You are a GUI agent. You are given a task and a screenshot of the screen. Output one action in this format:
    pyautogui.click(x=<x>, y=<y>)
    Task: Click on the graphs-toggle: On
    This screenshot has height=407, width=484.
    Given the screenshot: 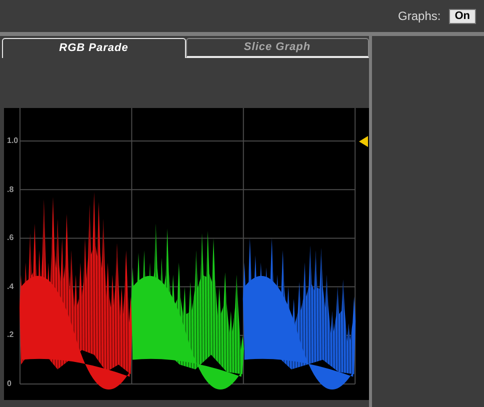 What is the action you would take?
    pyautogui.click(x=462, y=16)
    